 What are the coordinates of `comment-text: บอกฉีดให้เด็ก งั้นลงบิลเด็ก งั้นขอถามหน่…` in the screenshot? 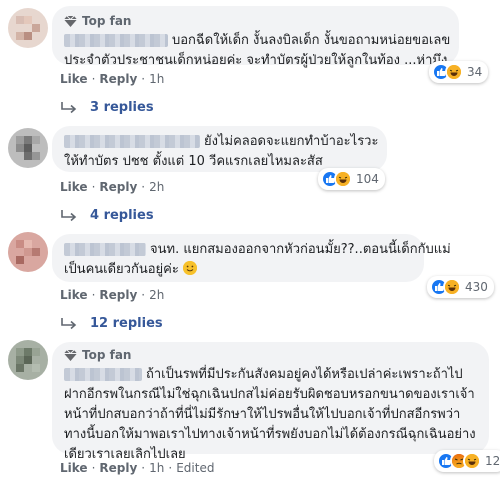 It's located at (257, 41).